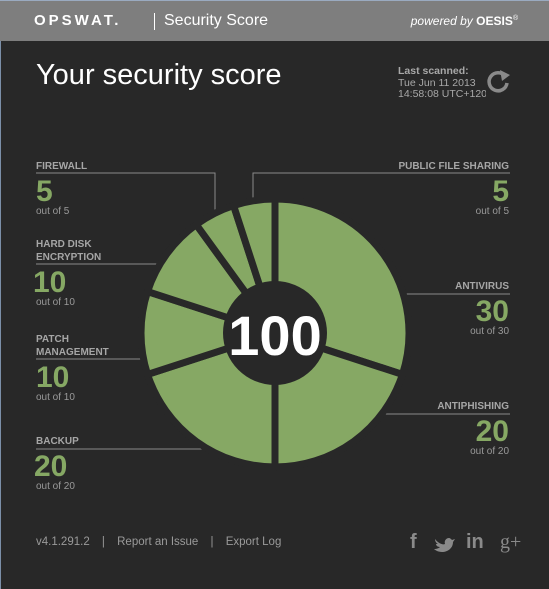 The height and width of the screenshot is (589, 549). I want to click on report-issue-link: Report an Issue, so click(157, 542).